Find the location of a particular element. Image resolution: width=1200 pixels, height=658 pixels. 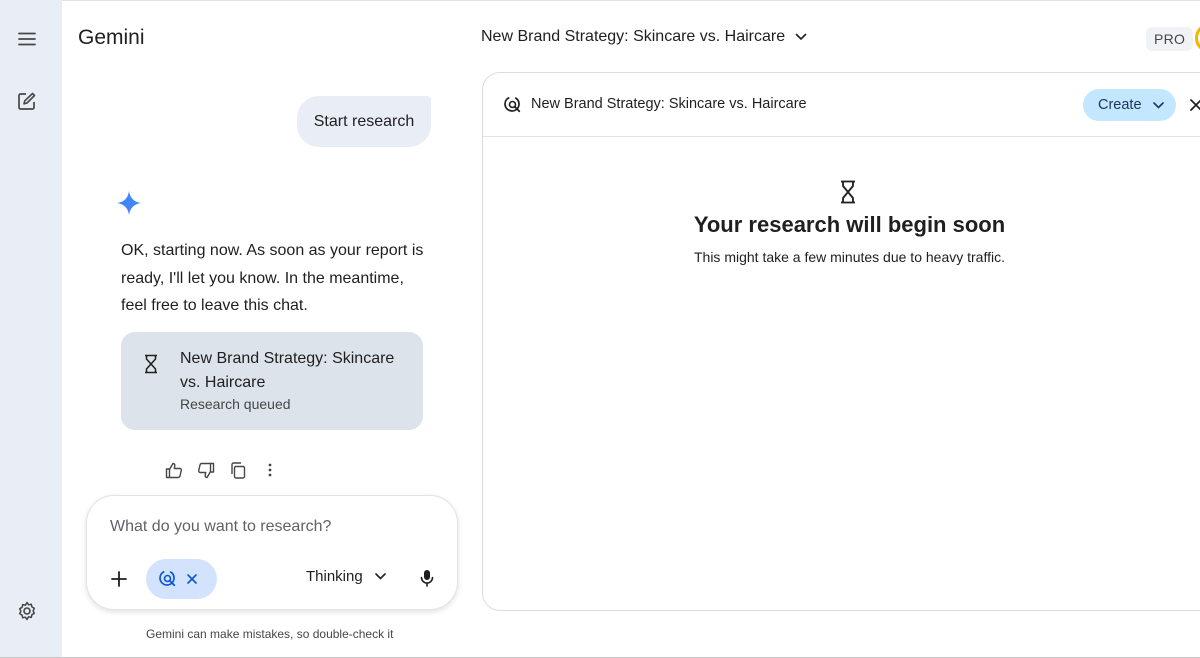

plus-icon is located at coordinates (119, 579).